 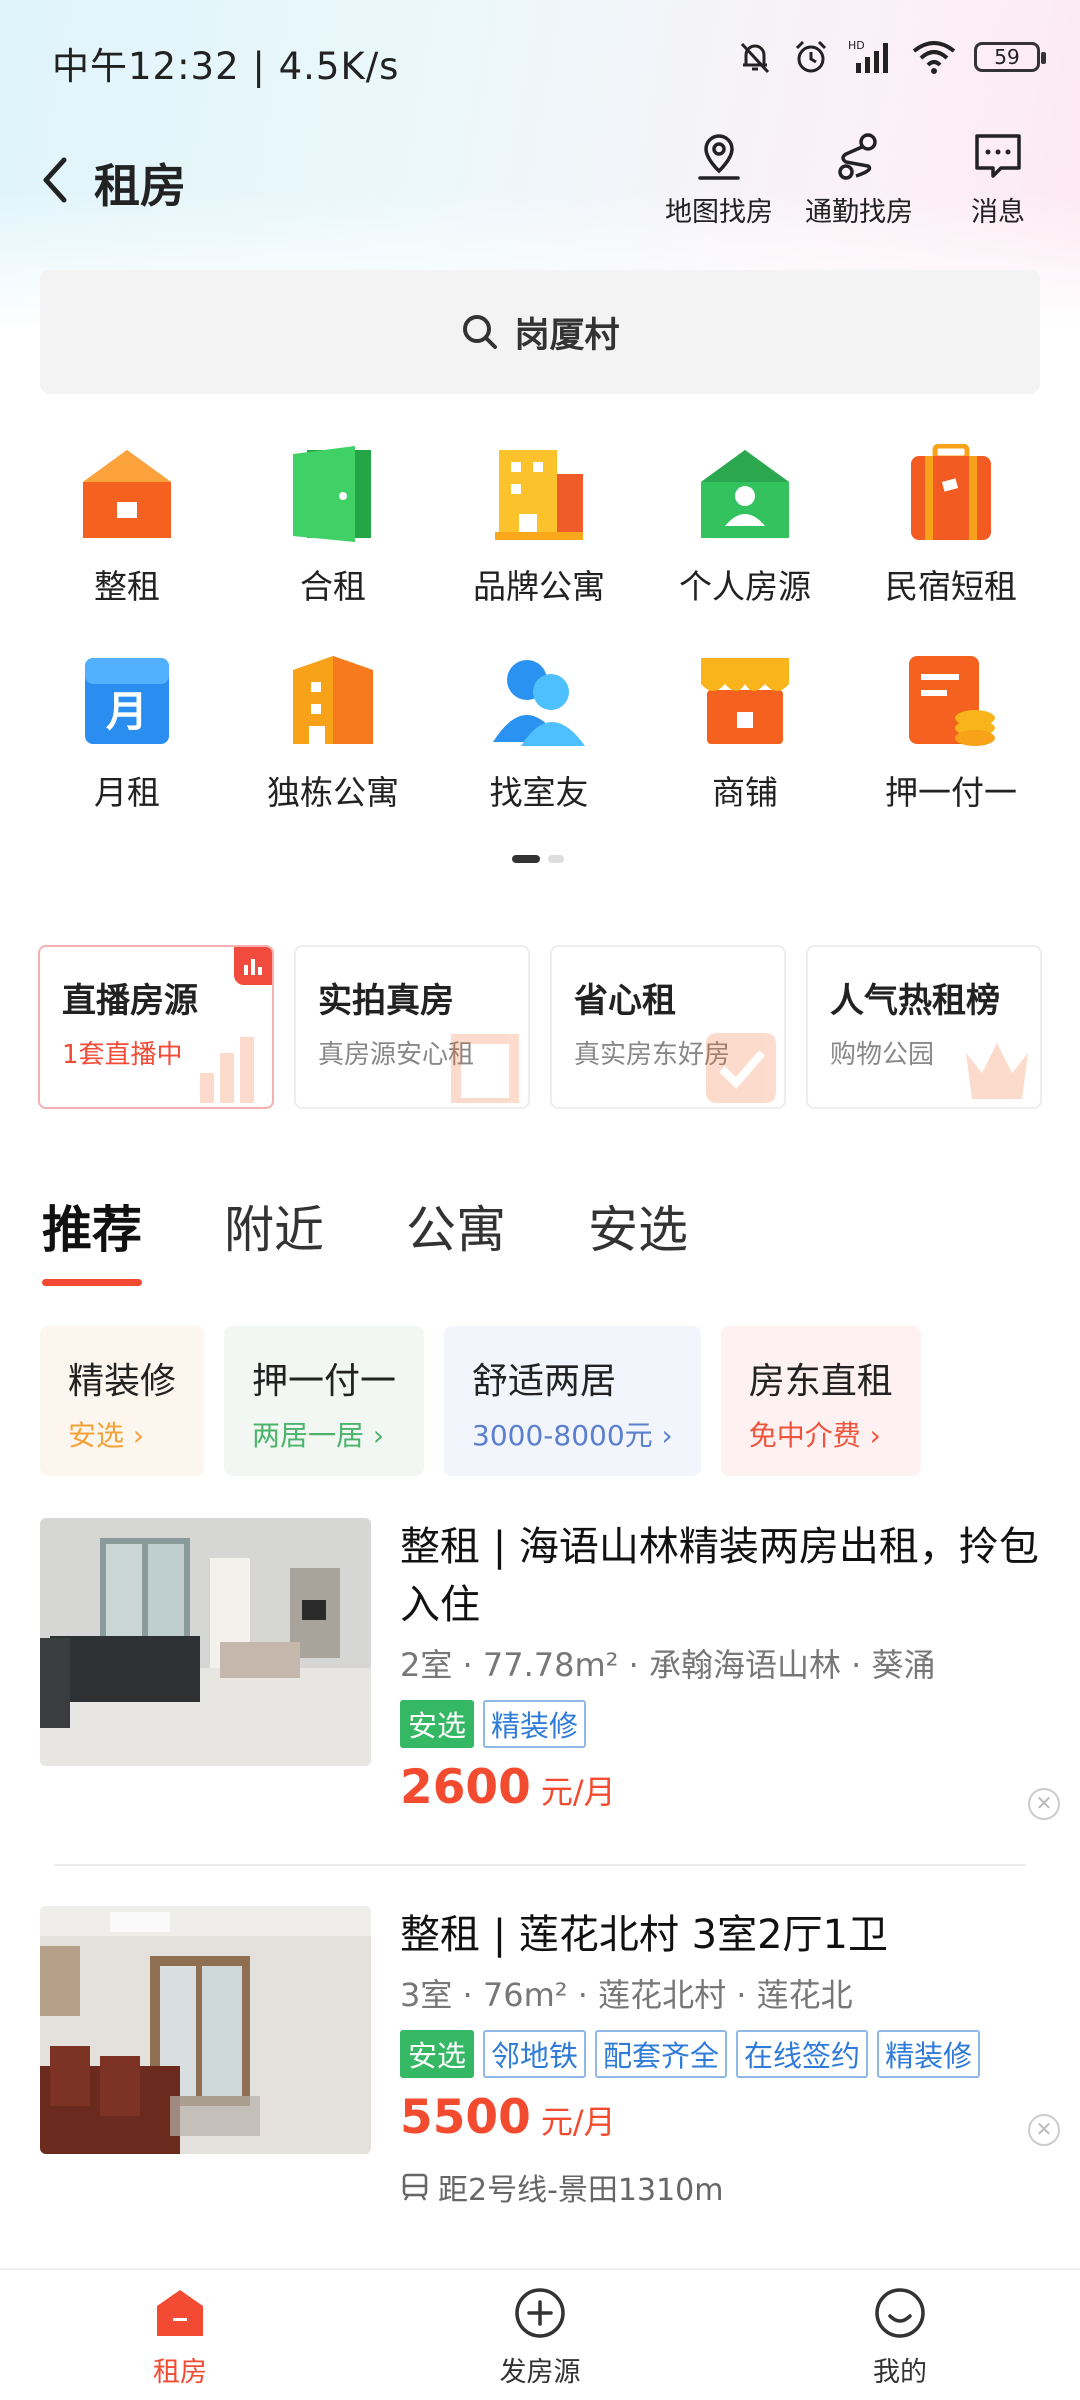 I want to click on tab-apartment: 公寓, so click(x=456, y=1226).